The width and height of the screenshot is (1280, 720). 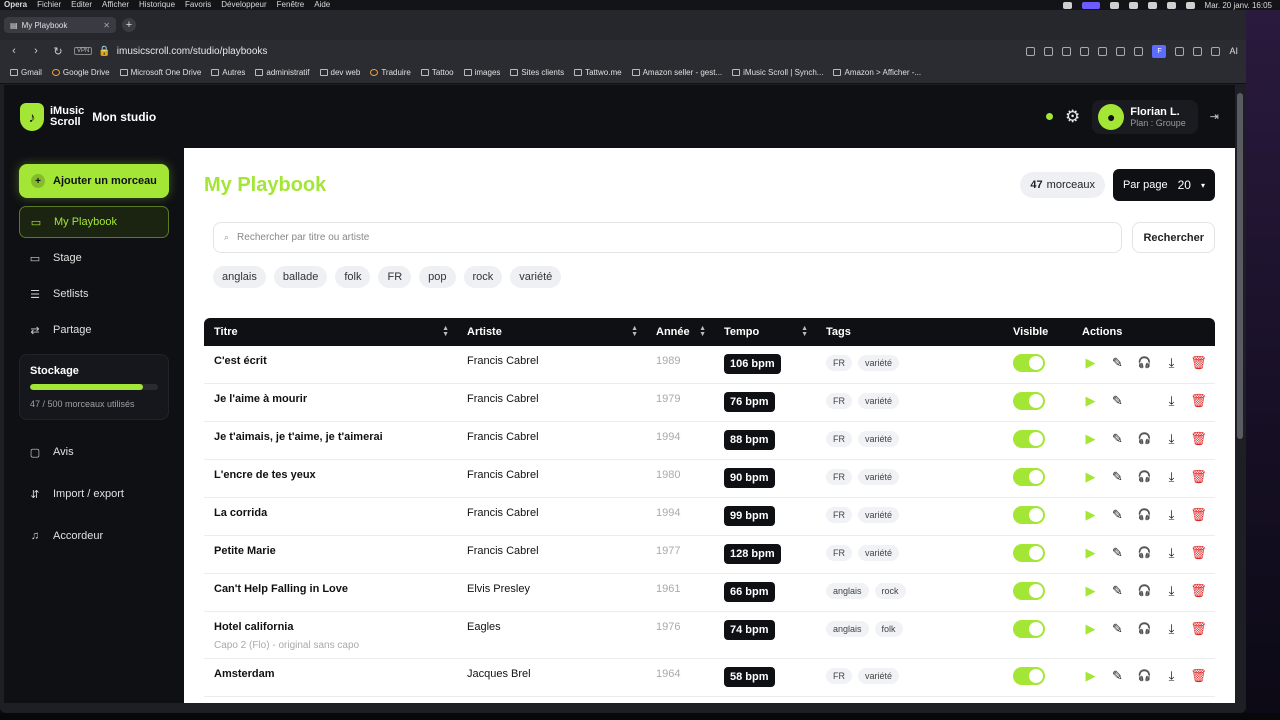 What do you see at coordinates (680, 332) in the screenshot?
I see `column-header-year: Année ▲ ▼` at bounding box center [680, 332].